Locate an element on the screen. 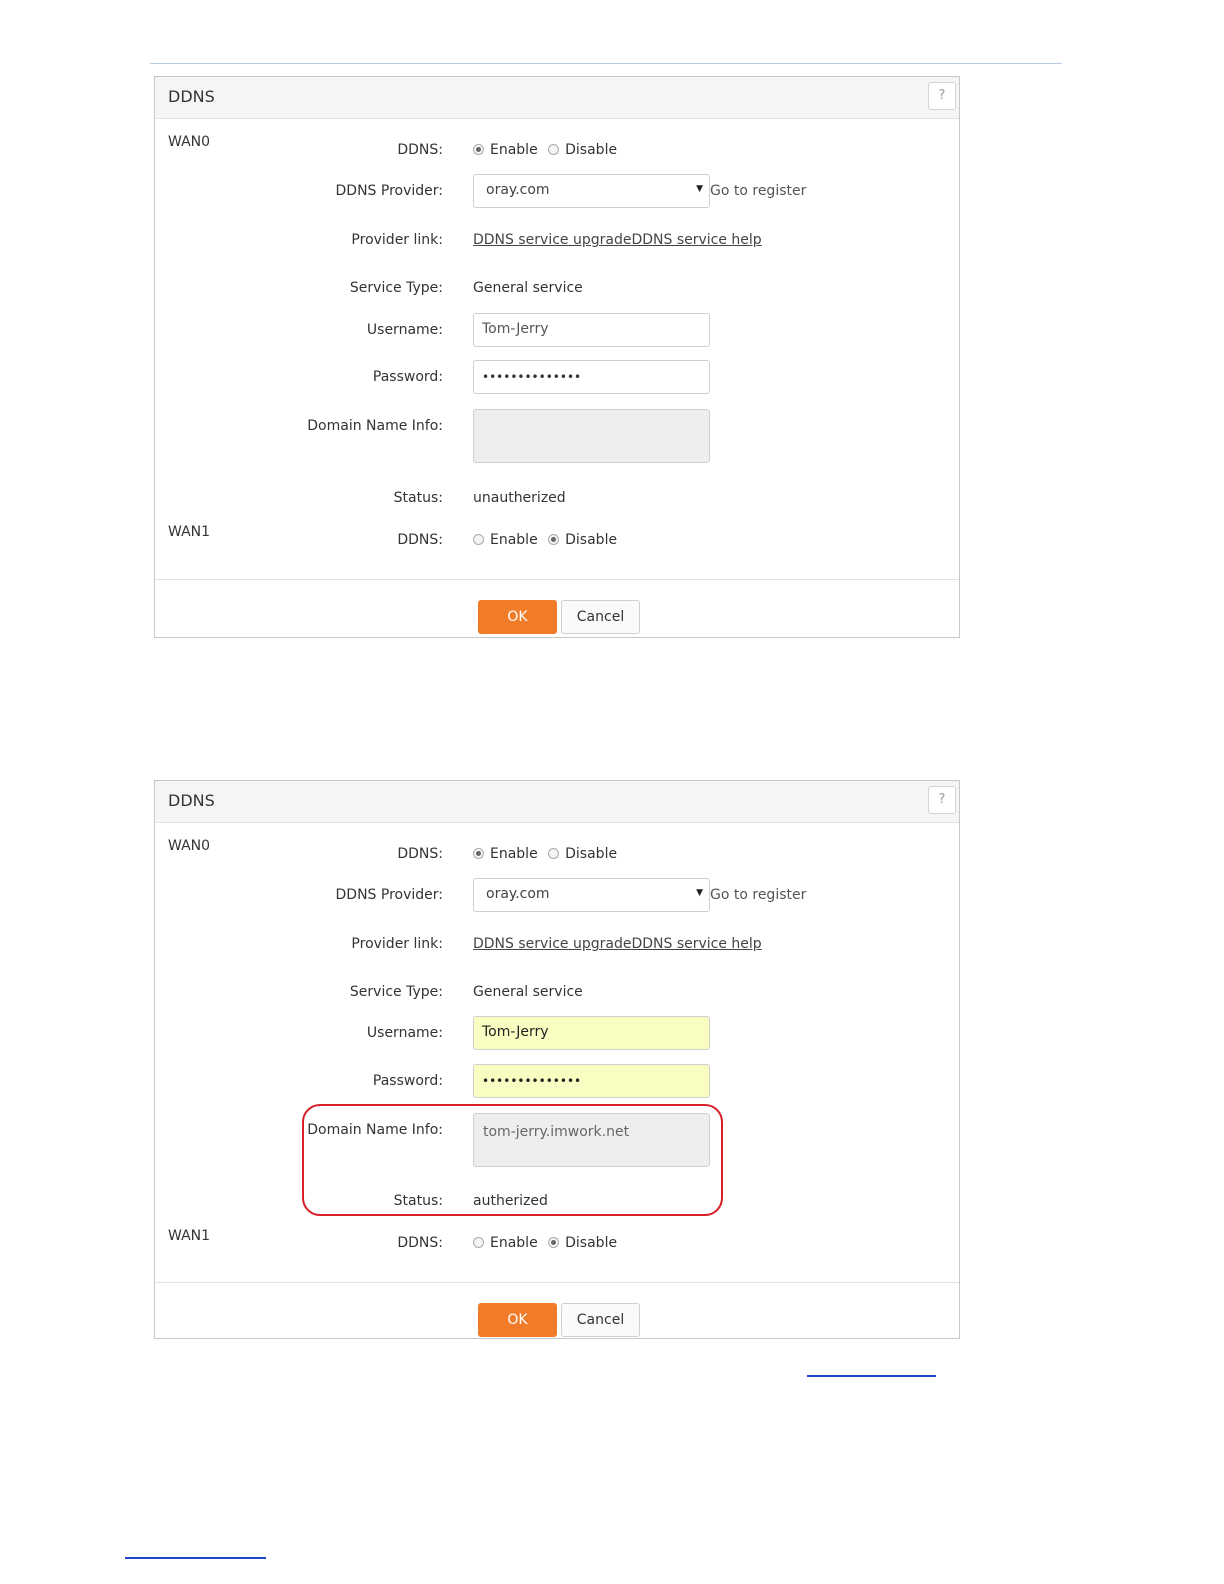  domain-name-info-label: Domain Name Info: is located at coordinates (375, 426).